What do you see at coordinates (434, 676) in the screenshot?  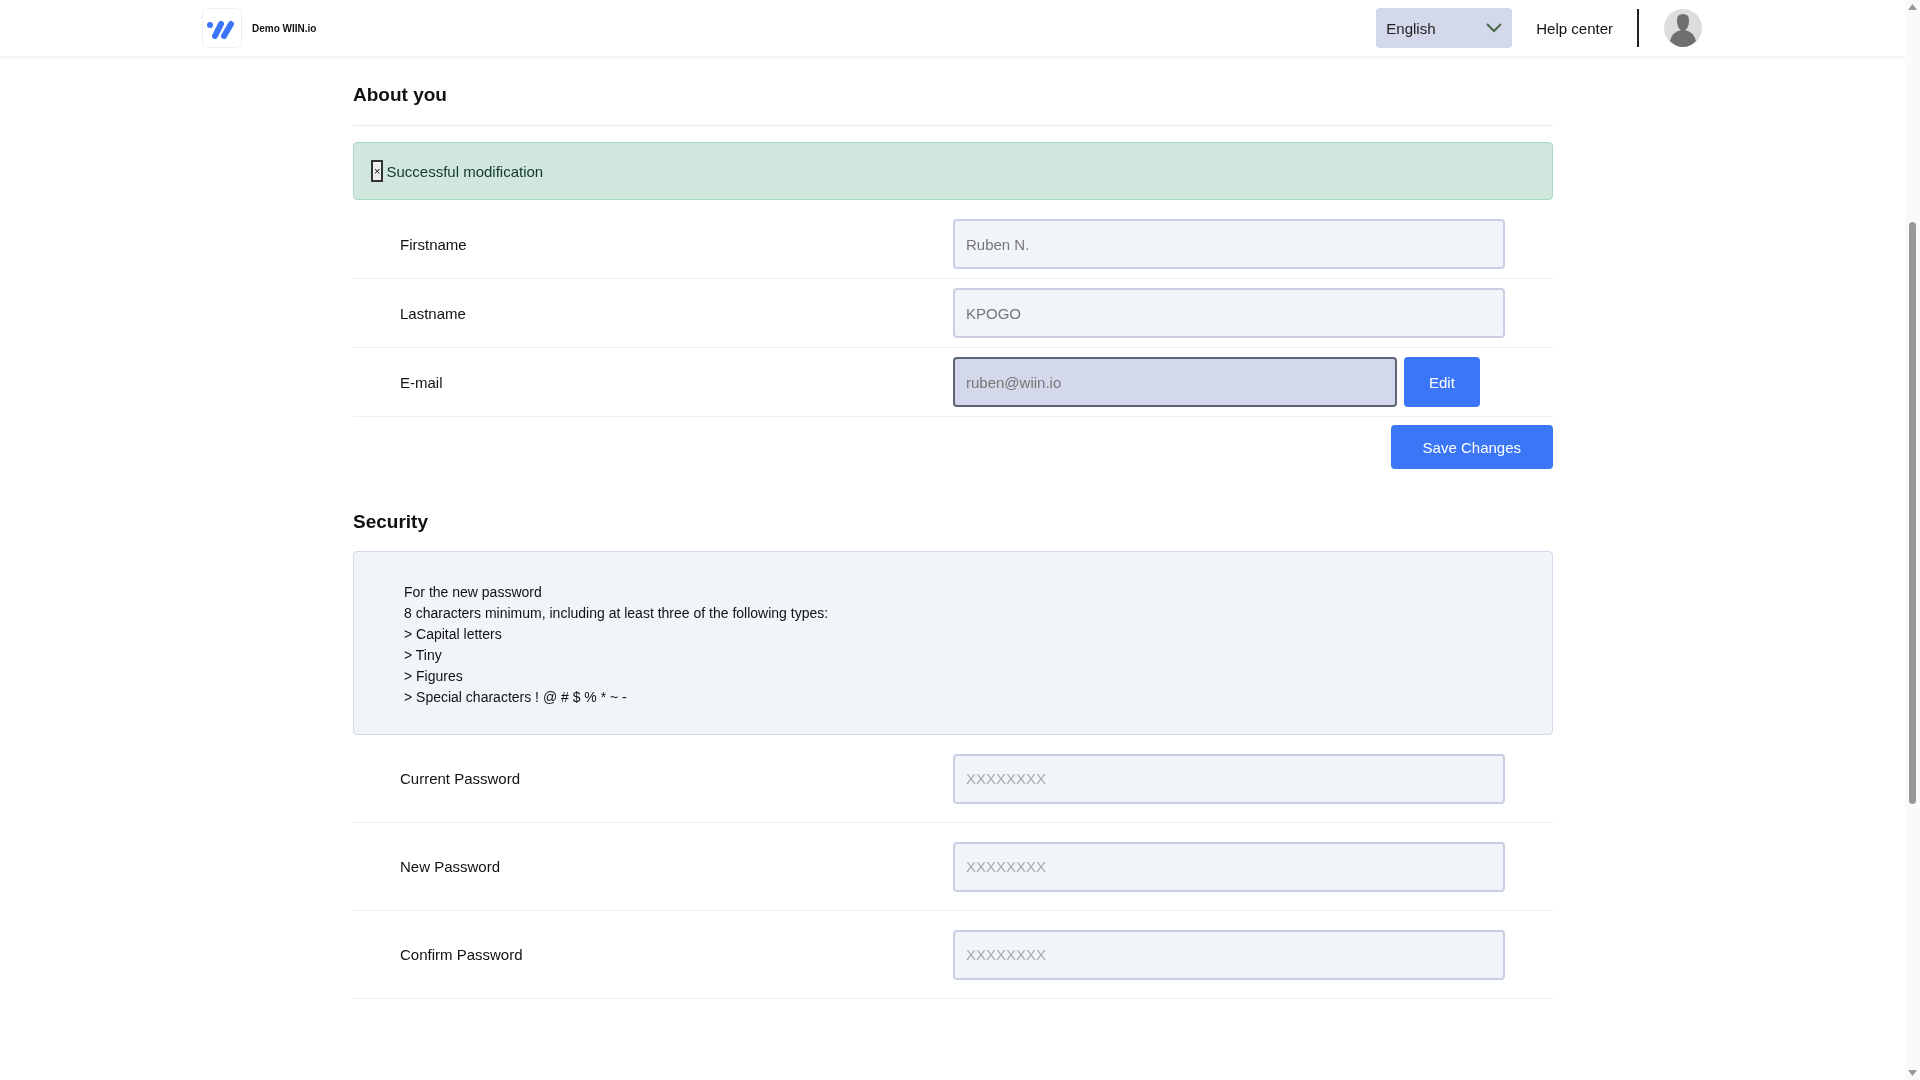 I see `rule-text: > Figures` at bounding box center [434, 676].